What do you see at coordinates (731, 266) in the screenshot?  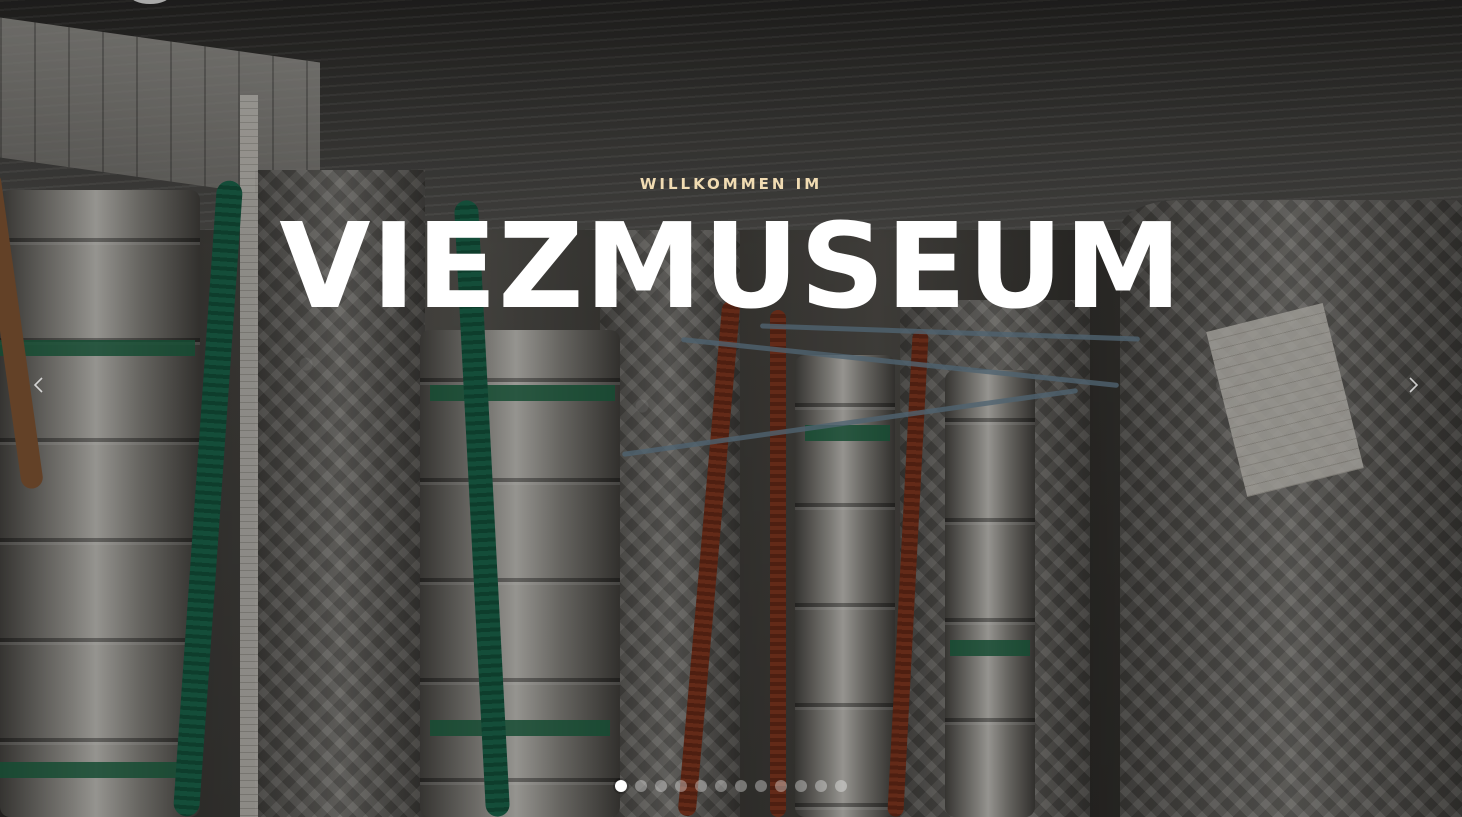 I see `hero-headline: VIEZMUSEUM` at bounding box center [731, 266].